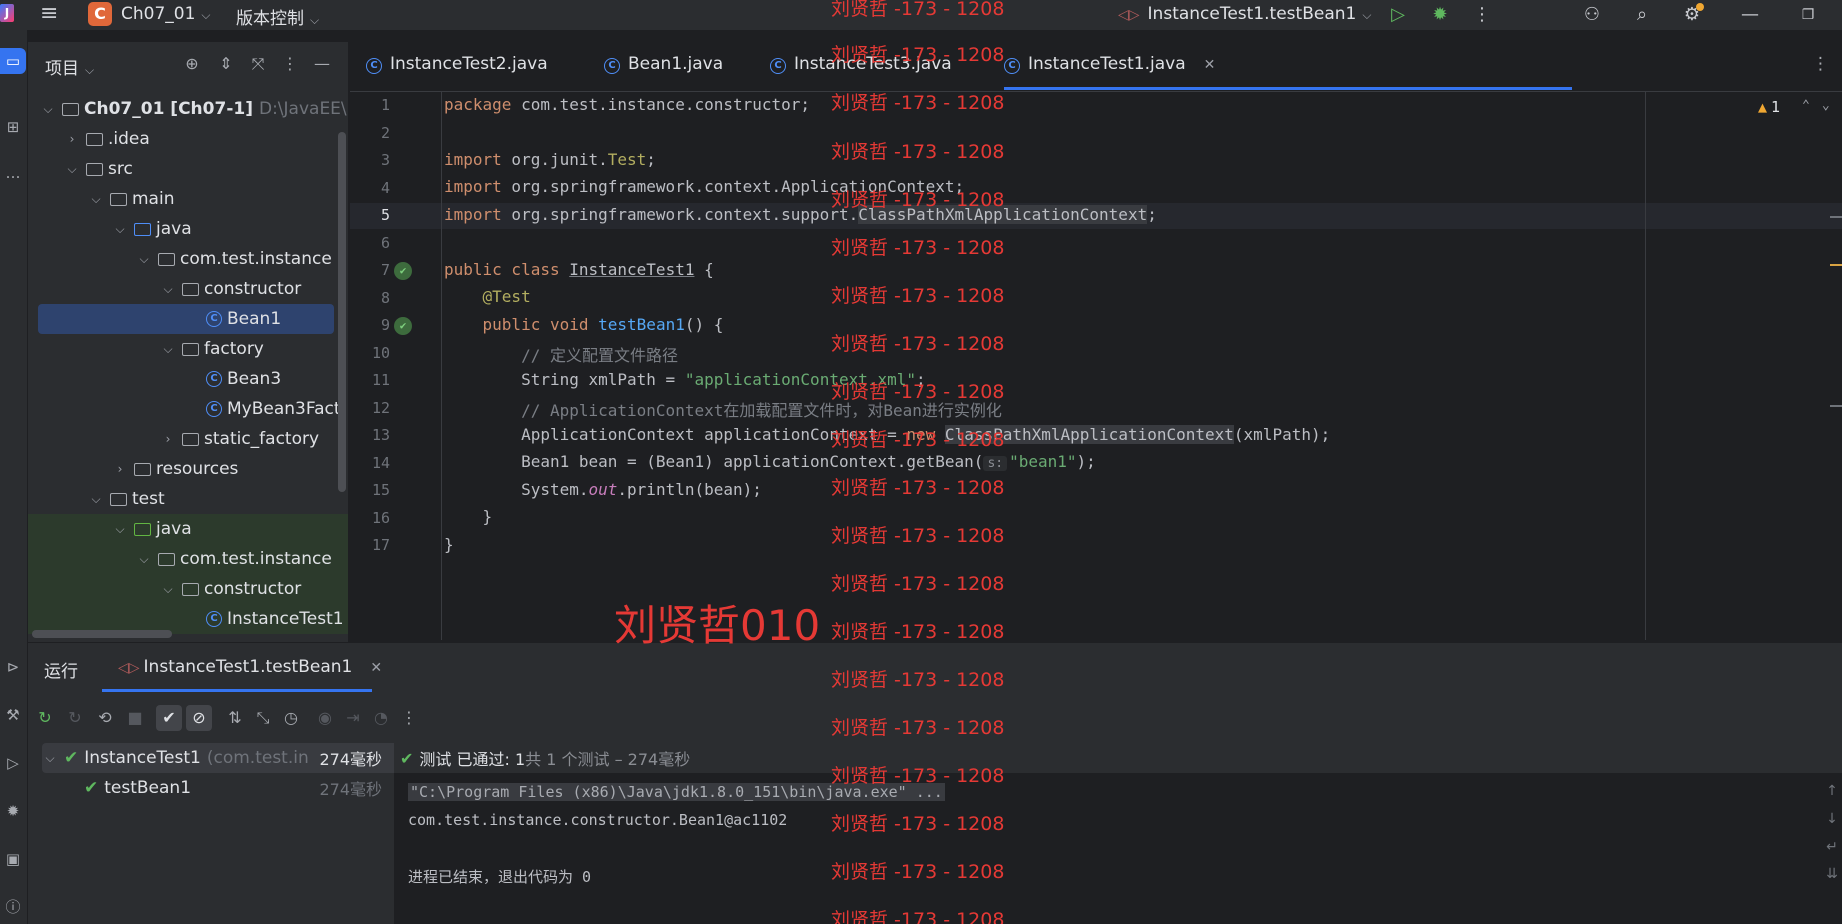 The image size is (1842, 924). What do you see at coordinates (135, 718) in the screenshot?
I see `stop-icon: ■` at bounding box center [135, 718].